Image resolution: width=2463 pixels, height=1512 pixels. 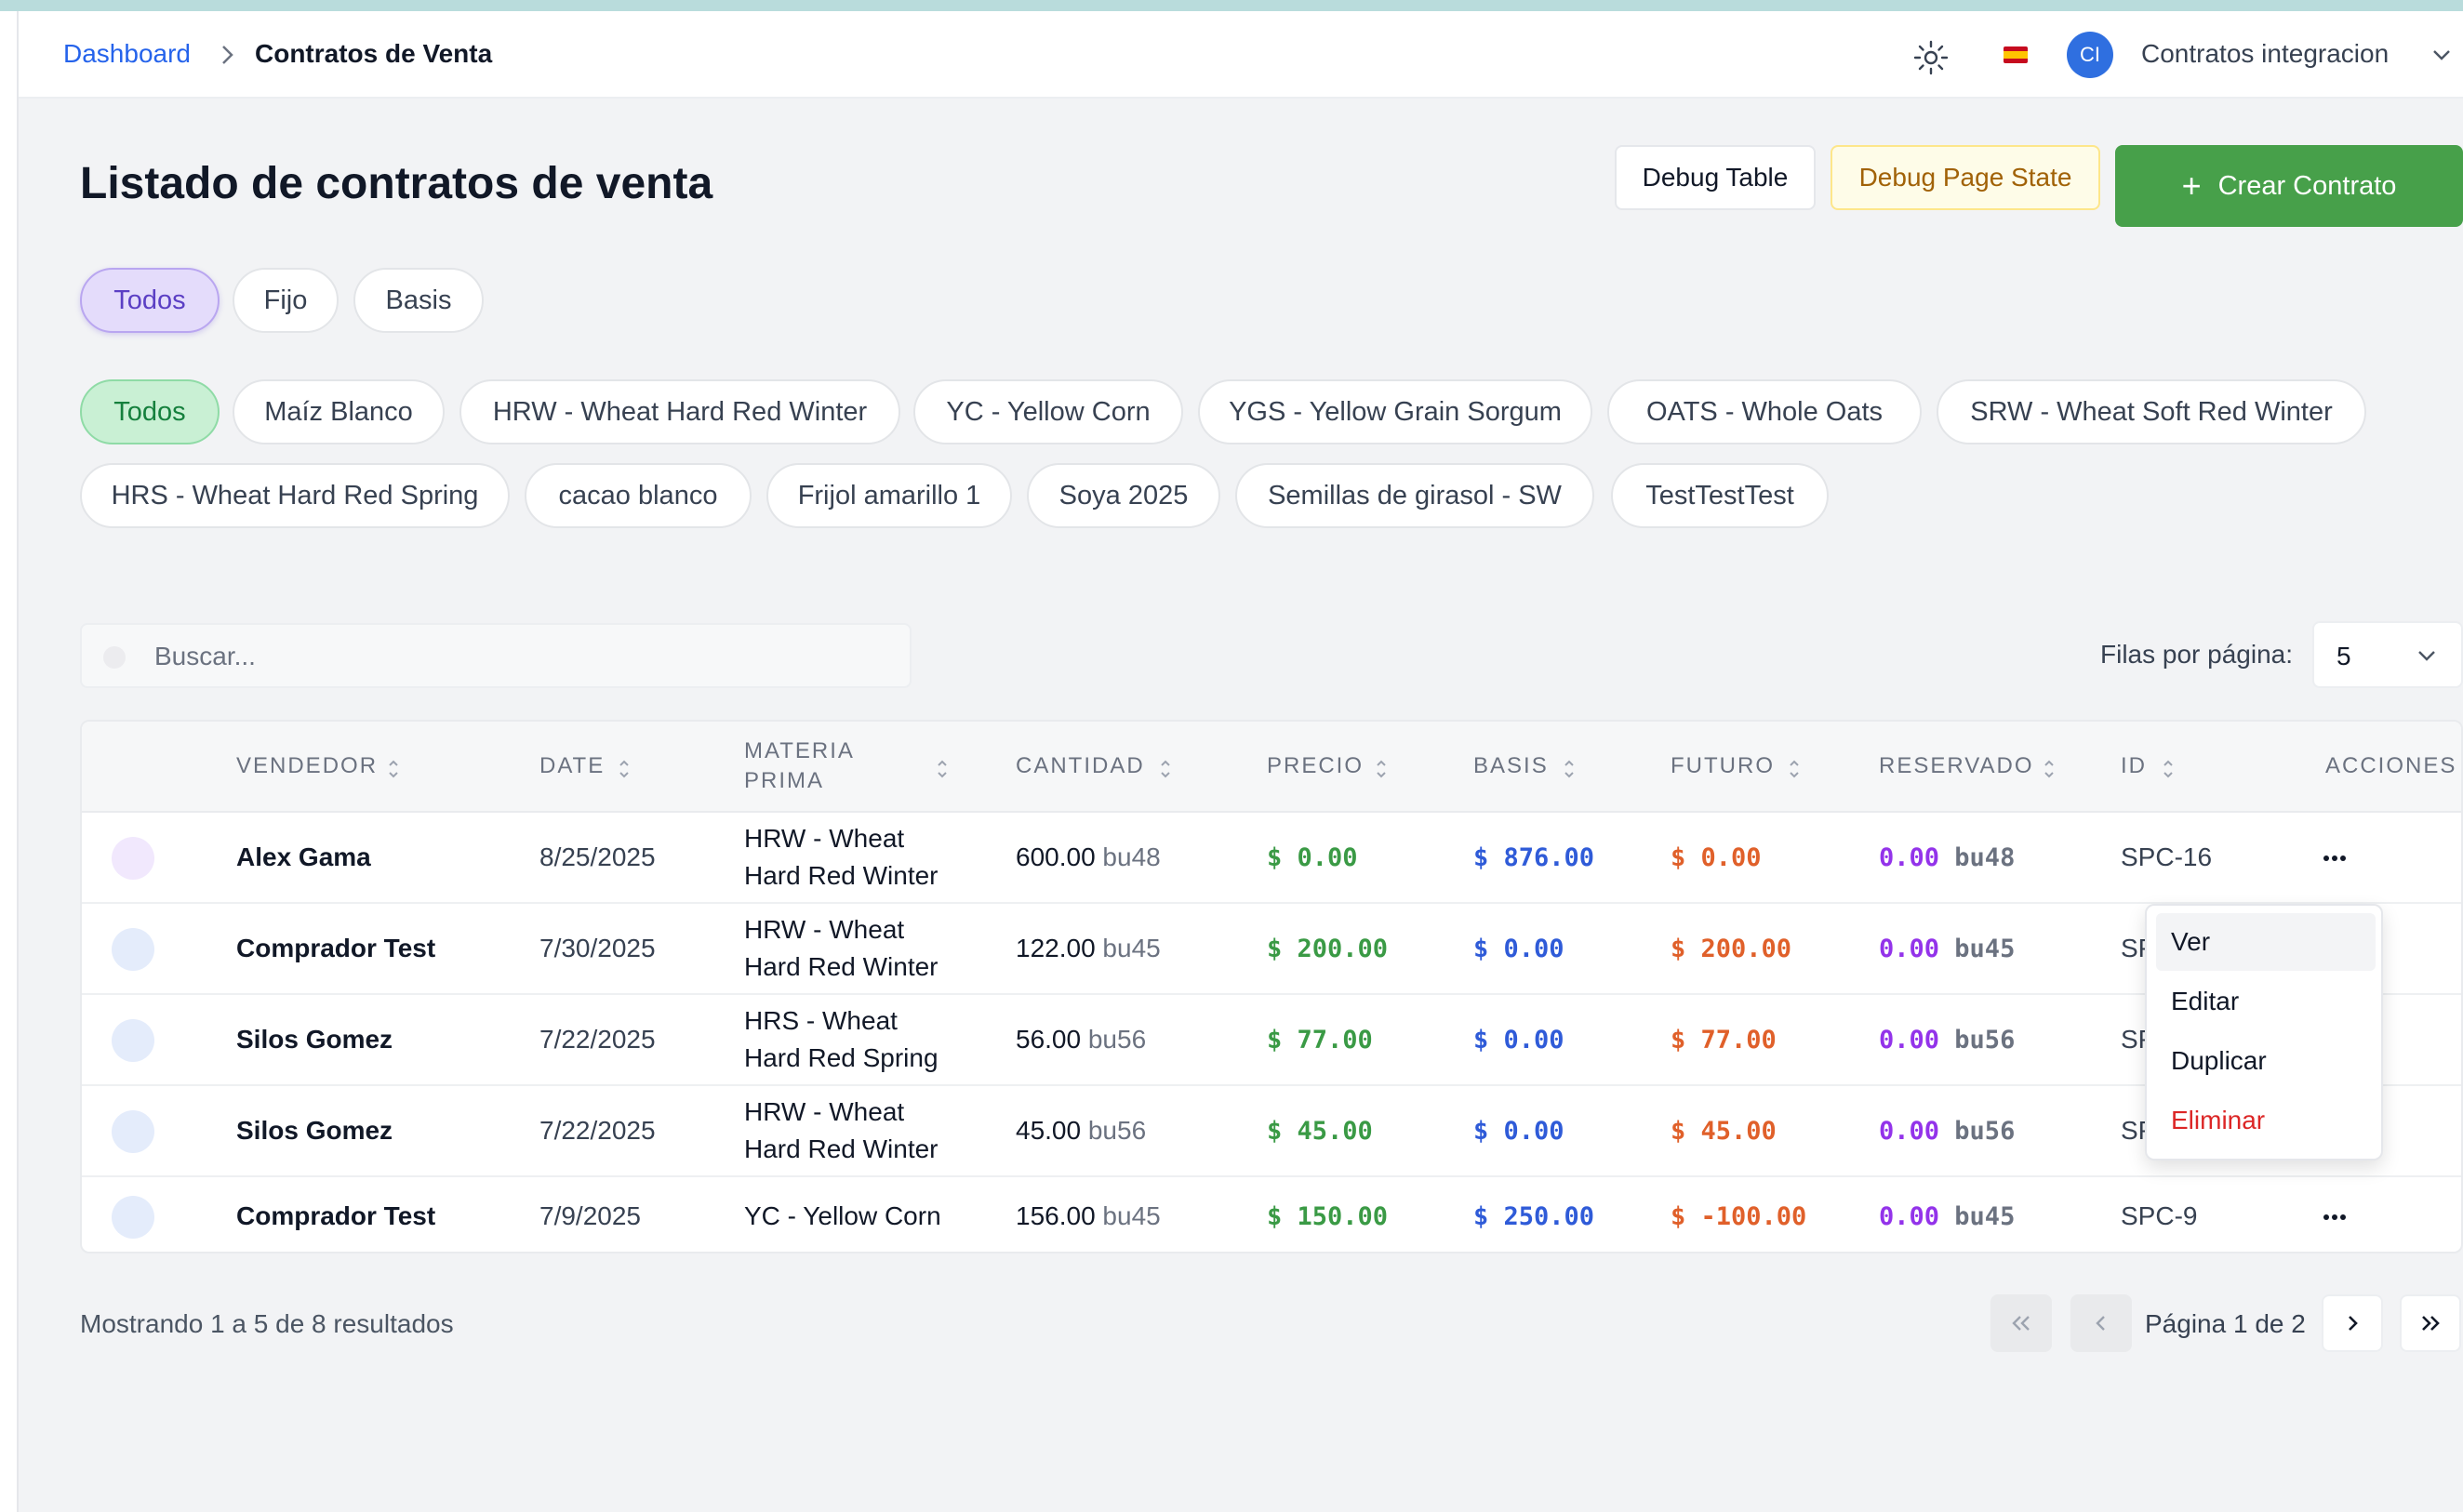 I want to click on material-name: YC - Yellow Corn, so click(x=842, y=1215).